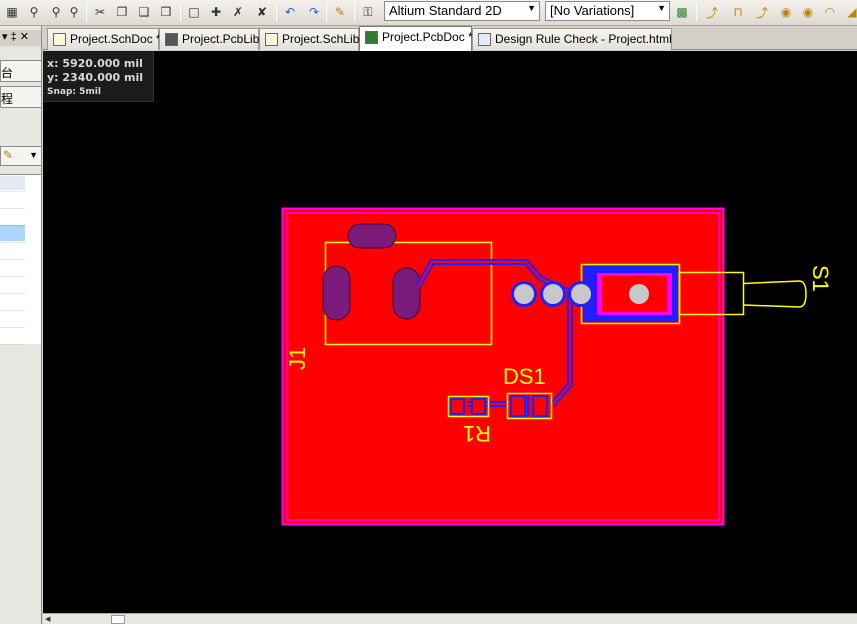 The width and height of the screenshot is (857, 624). I want to click on panel-button-label: 程, so click(7, 99).